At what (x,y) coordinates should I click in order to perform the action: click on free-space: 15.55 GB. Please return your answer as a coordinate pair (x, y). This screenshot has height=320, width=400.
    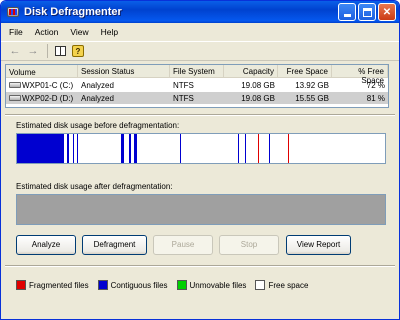
    Looking at the image, I should click on (312, 98).